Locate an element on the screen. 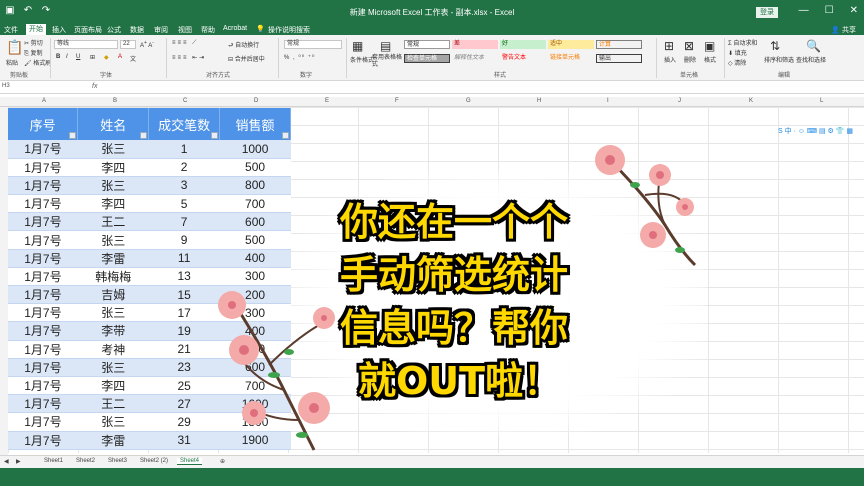 The image size is (864, 486). style-good: 好 is located at coordinates (523, 44).